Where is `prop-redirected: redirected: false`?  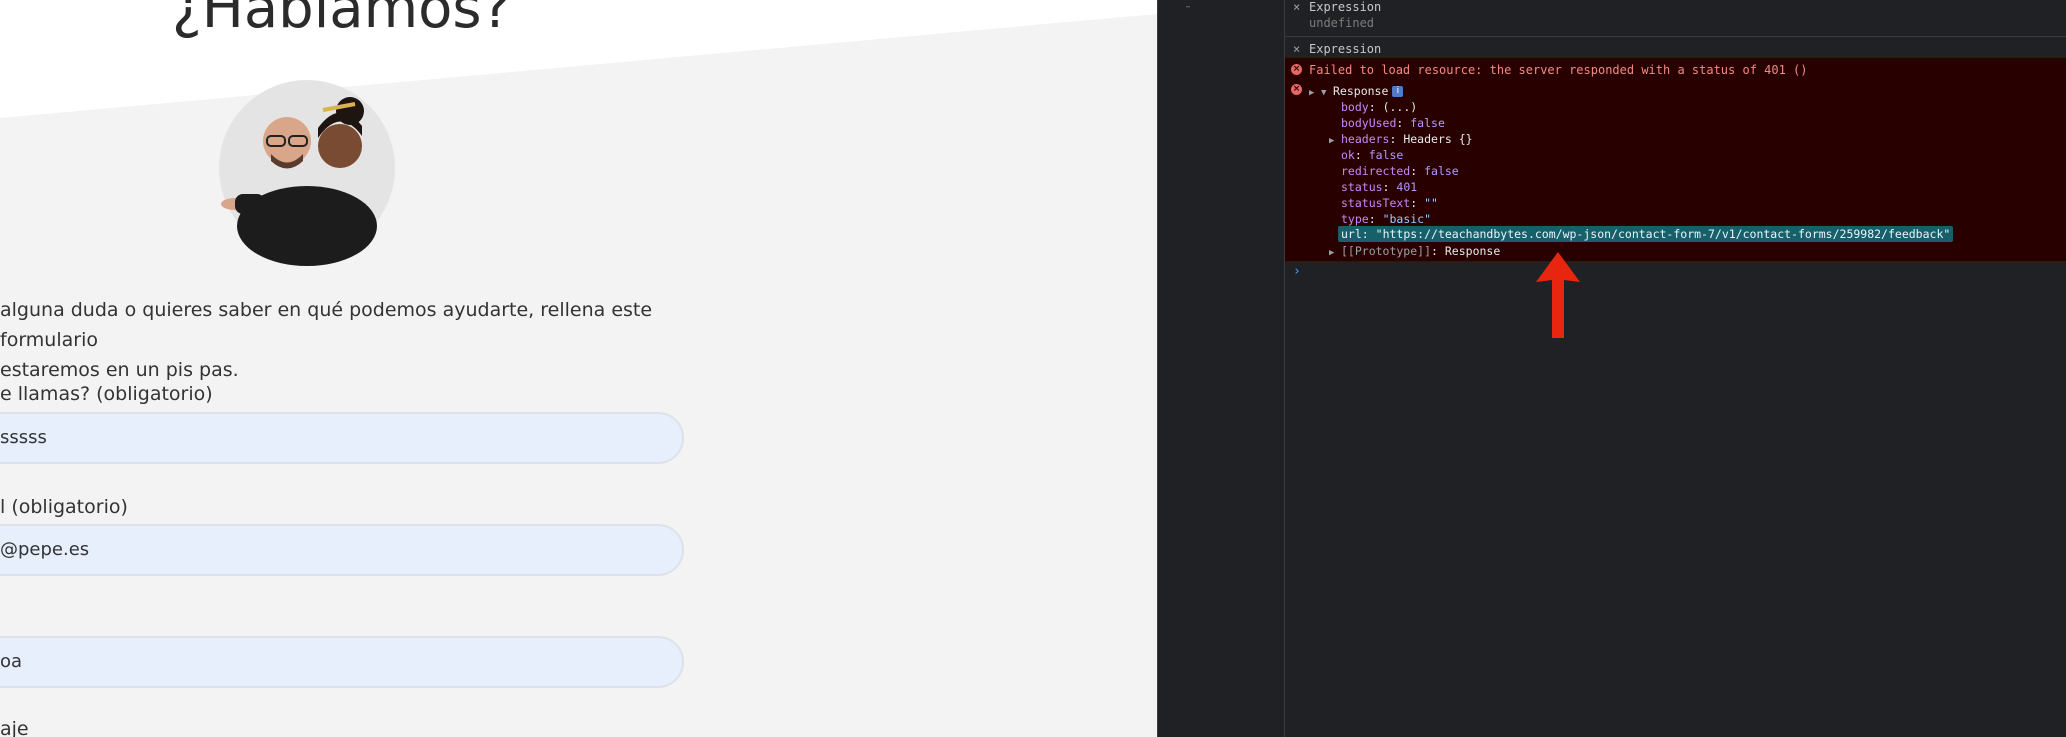
prop-redirected: redirected: false is located at coordinates (1400, 171).